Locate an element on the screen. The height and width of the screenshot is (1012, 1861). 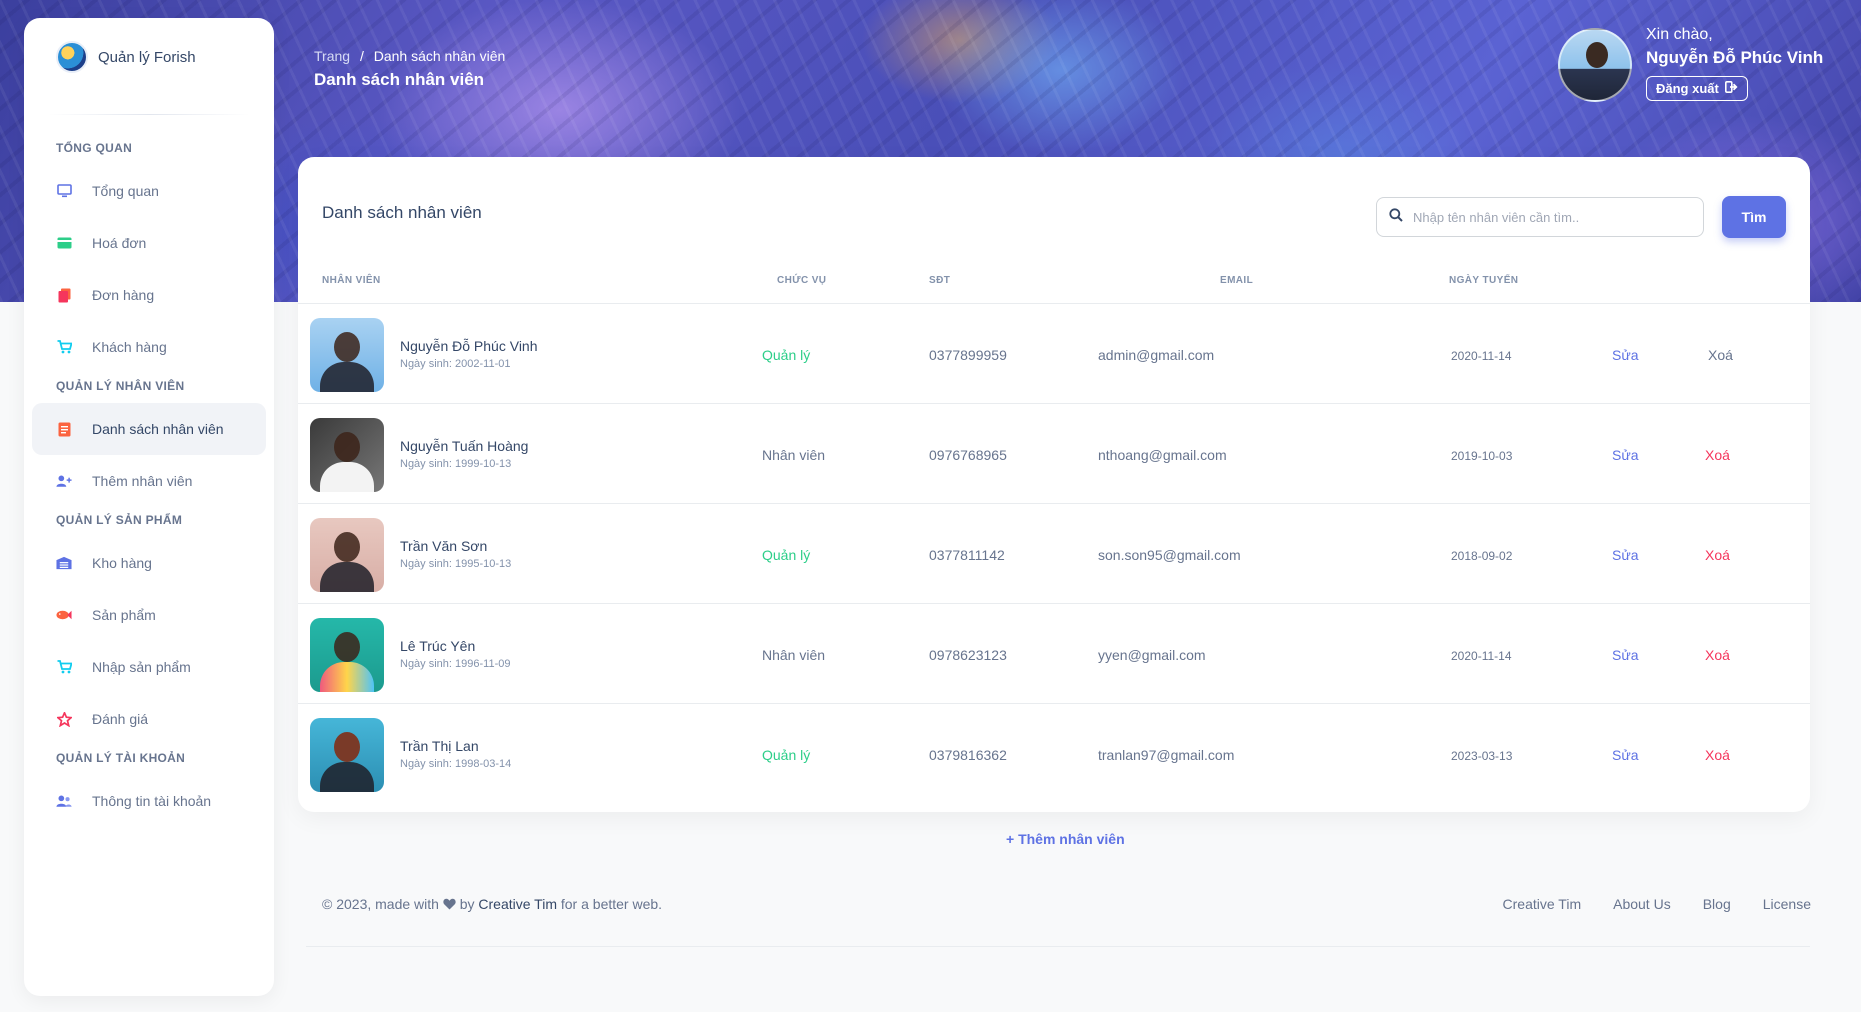
nav-section-products: QUẢN LÝ SẢN PHẨM is located at coordinates (119, 520).